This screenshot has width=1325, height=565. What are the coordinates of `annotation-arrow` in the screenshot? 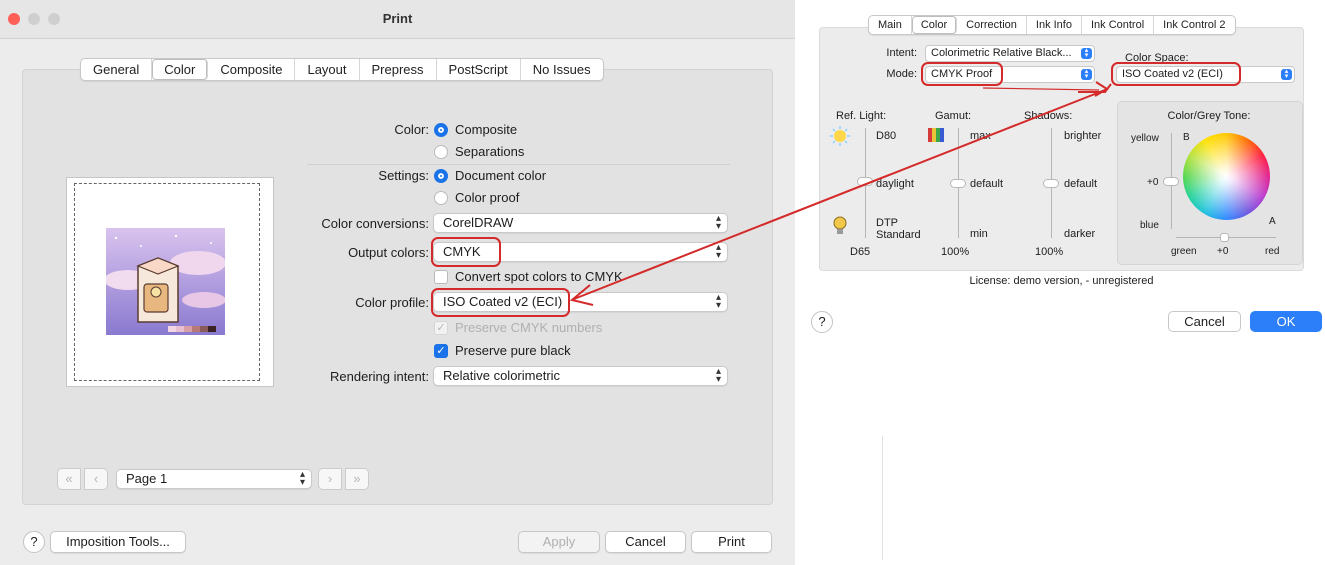 It's located at (1041, 89).